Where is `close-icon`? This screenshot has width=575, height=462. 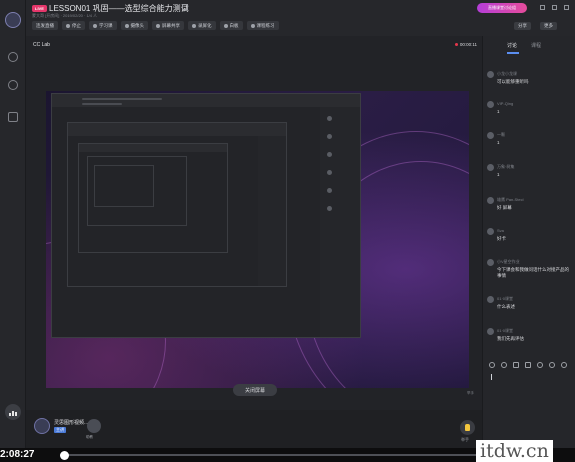
close-icon is located at coordinates (566, 7).